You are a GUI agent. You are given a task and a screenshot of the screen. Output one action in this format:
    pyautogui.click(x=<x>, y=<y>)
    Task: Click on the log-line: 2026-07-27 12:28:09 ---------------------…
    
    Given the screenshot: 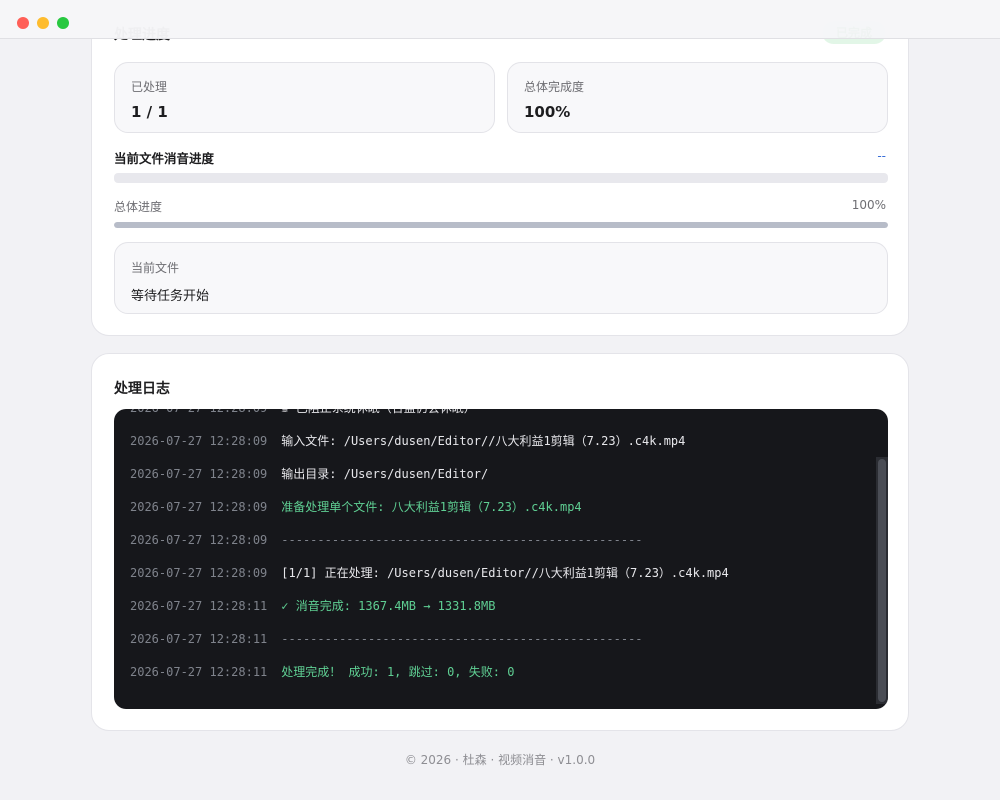 What is the action you would take?
    pyautogui.click(x=499, y=540)
    